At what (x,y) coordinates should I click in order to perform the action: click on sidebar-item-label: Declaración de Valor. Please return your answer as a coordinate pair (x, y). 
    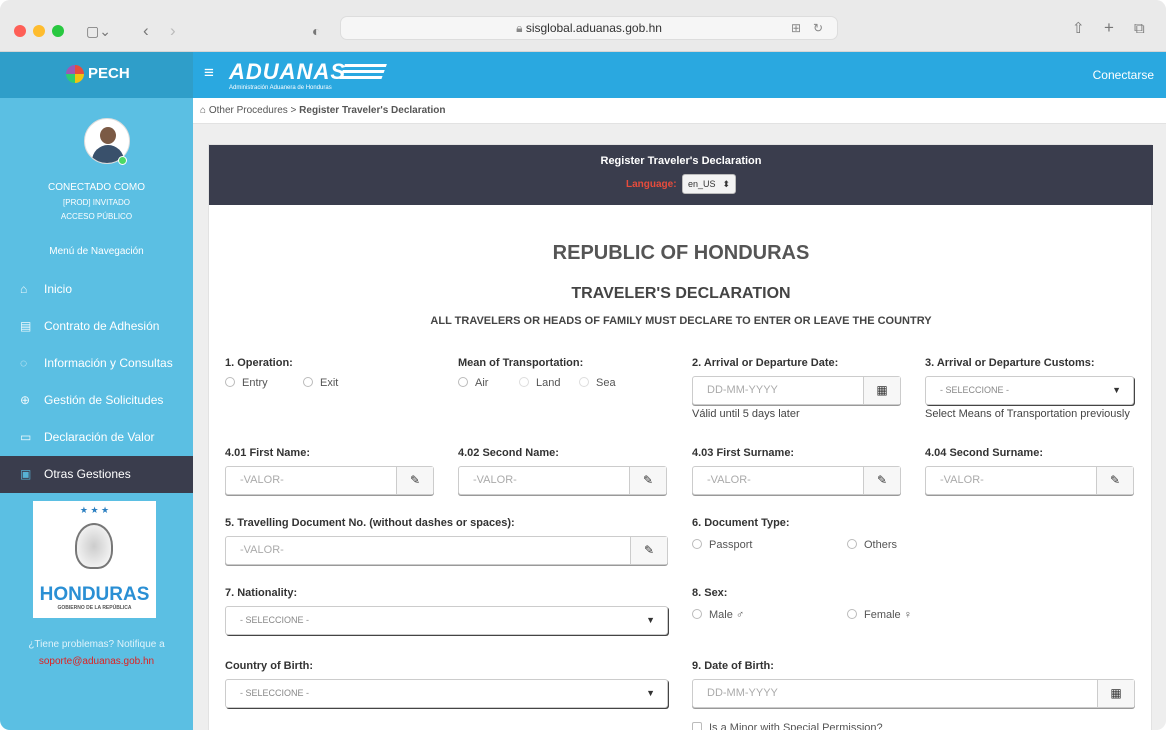
    Looking at the image, I should click on (99, 437).